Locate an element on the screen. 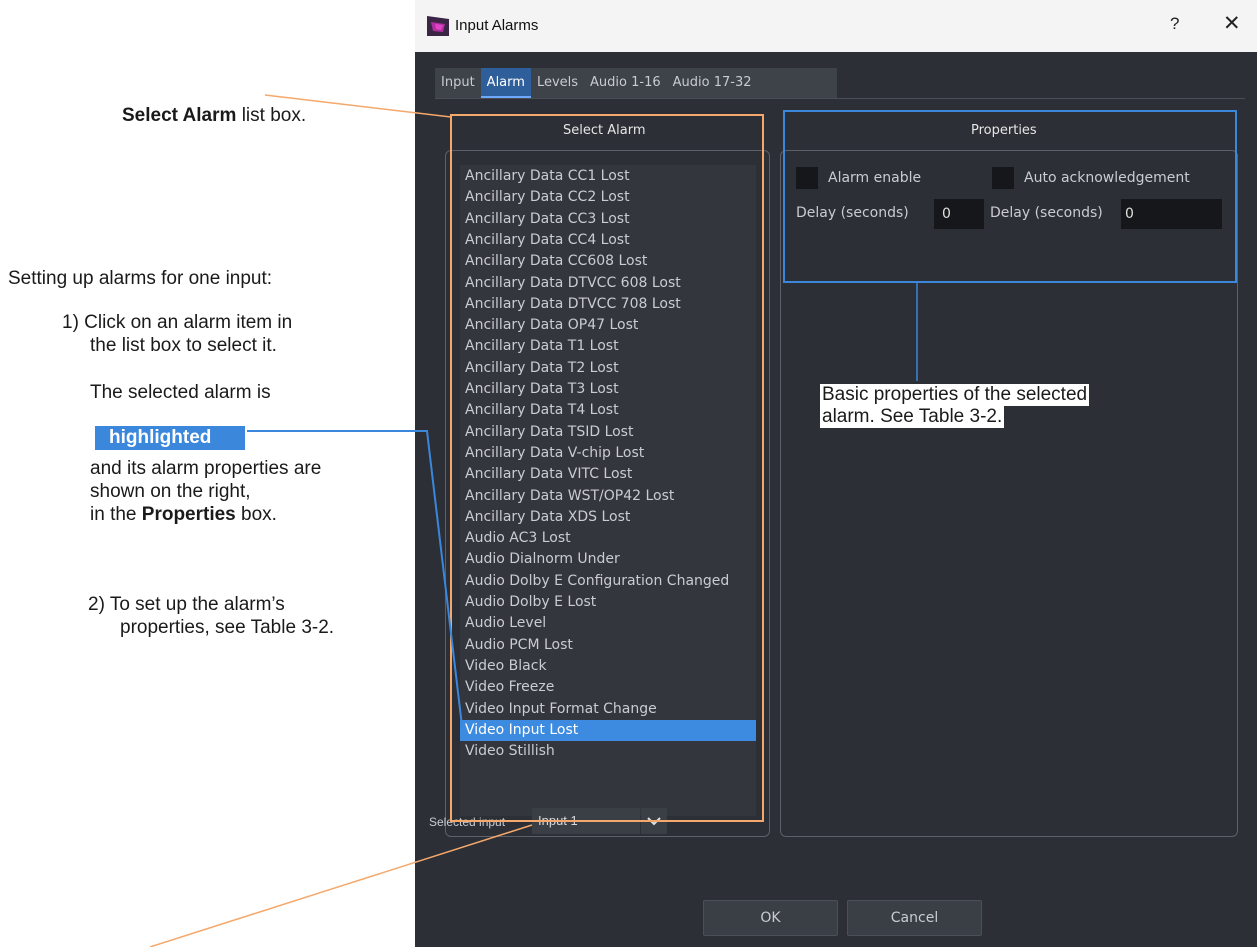 This screenshot has height=947, width=1257. tab-input: Input is located at coordinates (458, 83).